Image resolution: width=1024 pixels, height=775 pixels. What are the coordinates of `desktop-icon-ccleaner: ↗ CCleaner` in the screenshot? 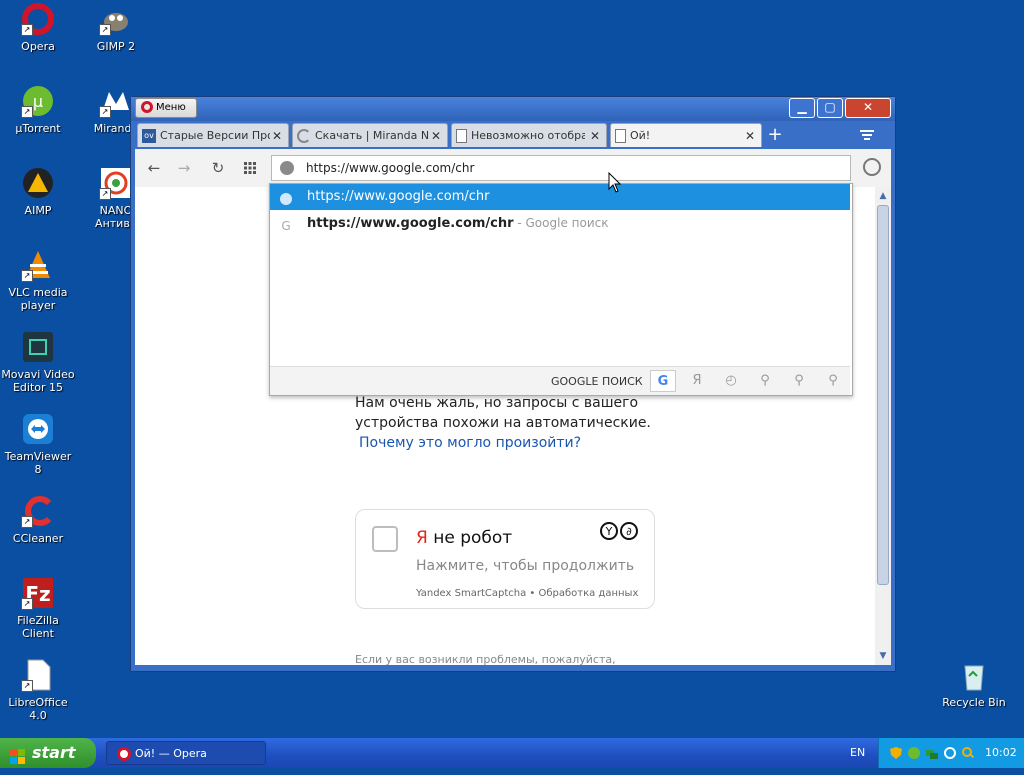 It's located at (38, 519).